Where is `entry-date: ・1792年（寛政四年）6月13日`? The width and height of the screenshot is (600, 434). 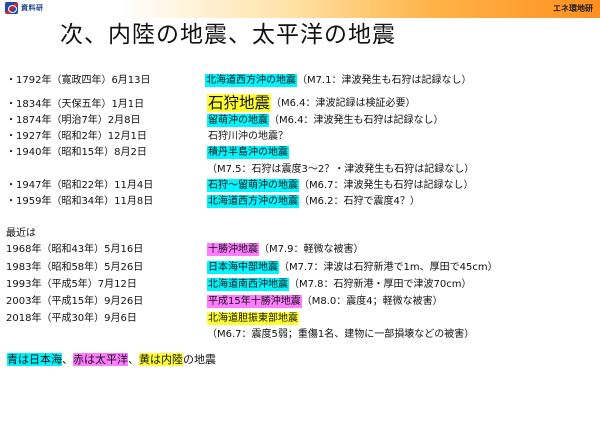
entry-date: ・1792年（寛政四年）6月13日 is located at coordinates (78, 80).